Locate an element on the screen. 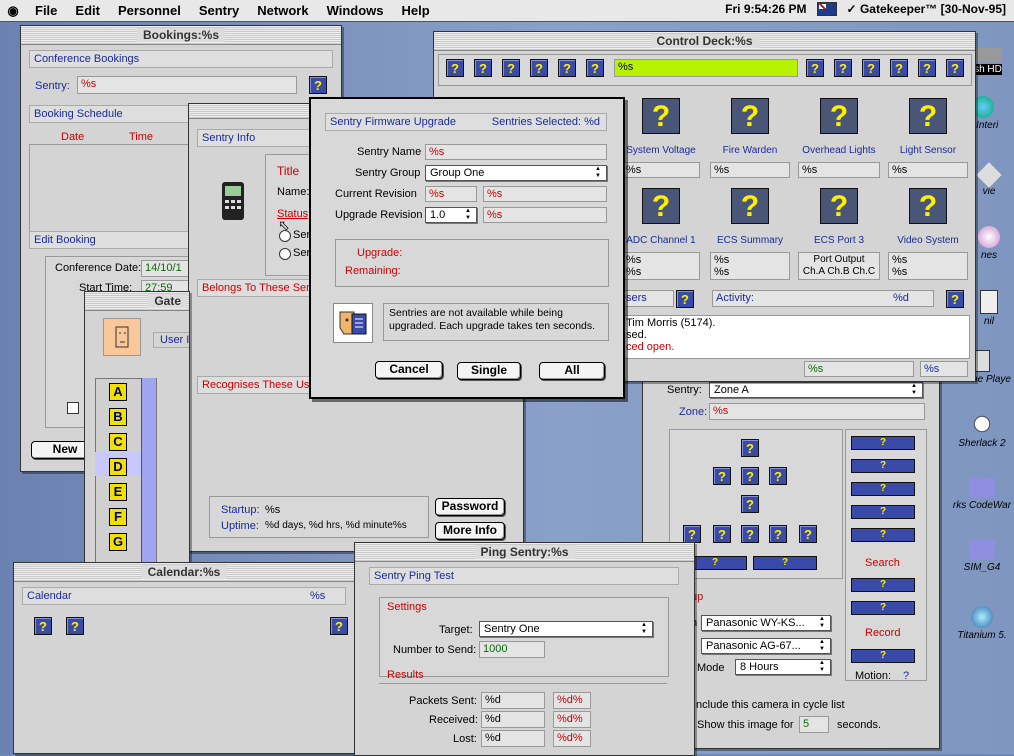 This screenshot has height=756, width=1014. activity-button: ? is located at coordinates (955, 299).